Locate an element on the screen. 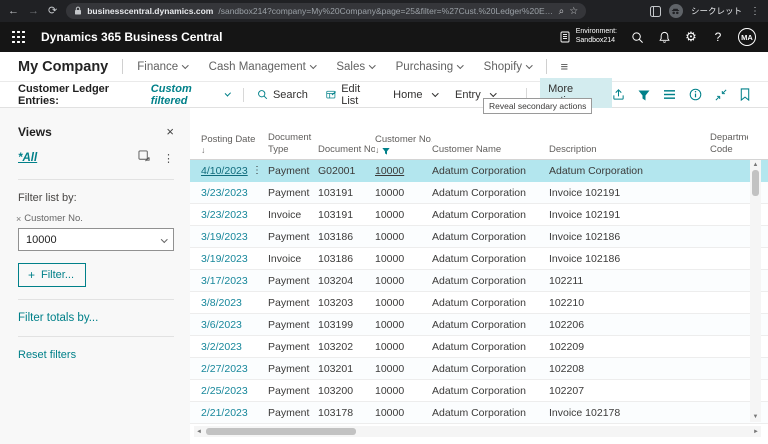 The width and height of the screenshot is (768, 444). customer-no-combobox is located at coordinates (96, 239).